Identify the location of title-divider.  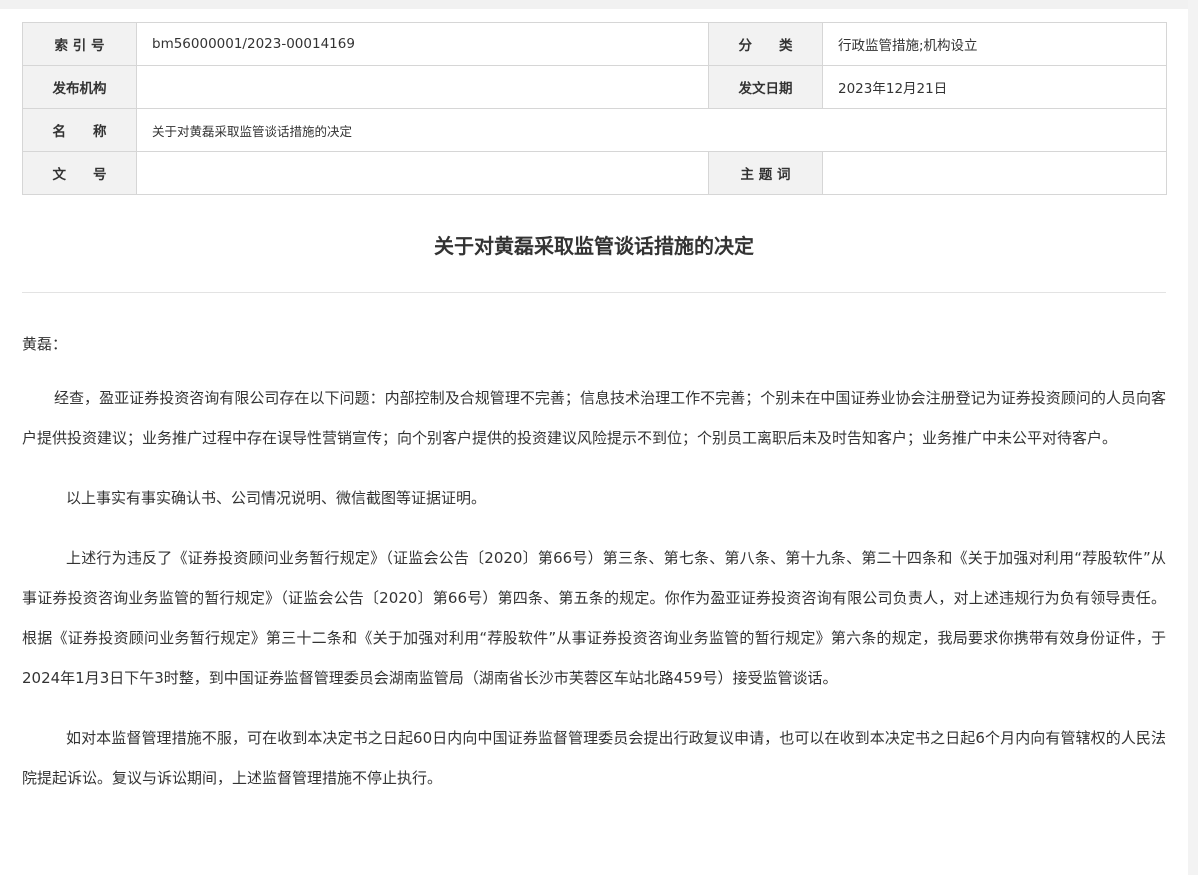
(594, 292).